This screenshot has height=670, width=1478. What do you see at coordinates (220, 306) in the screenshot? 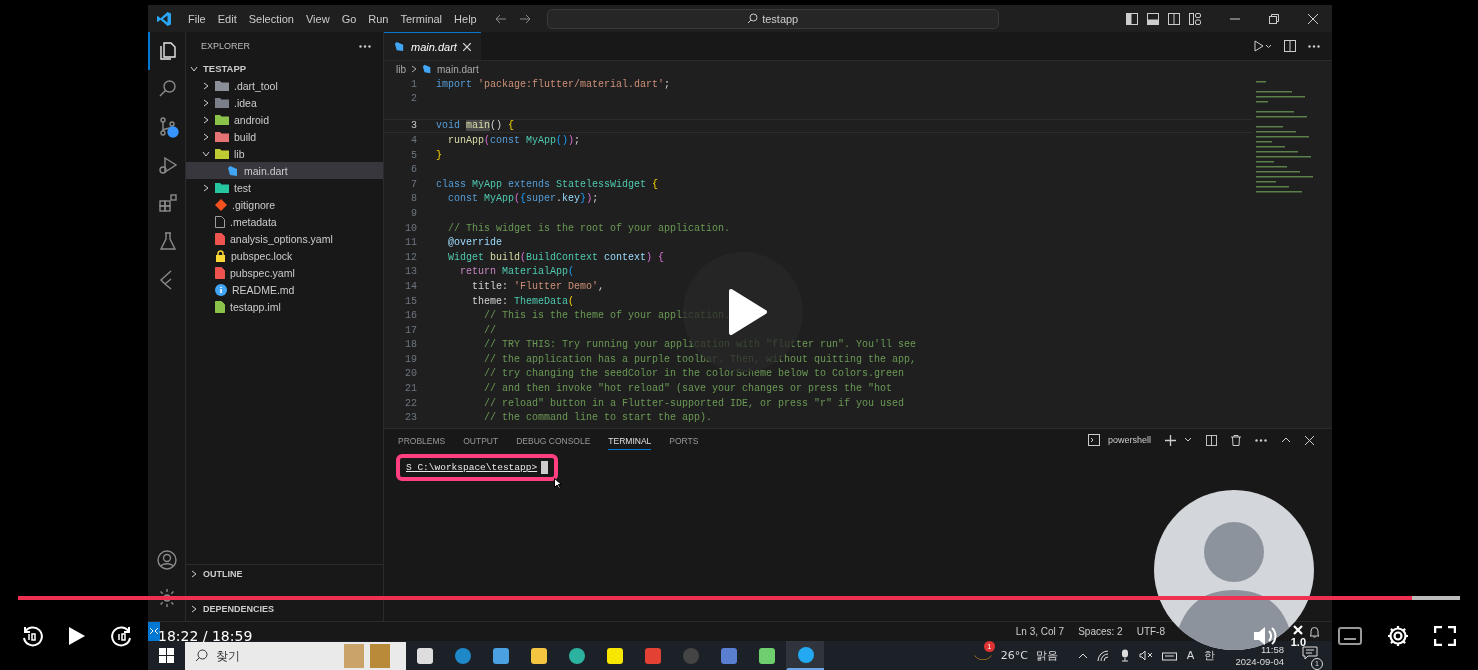
I see `file-icon` at bounding box center [220, 306].